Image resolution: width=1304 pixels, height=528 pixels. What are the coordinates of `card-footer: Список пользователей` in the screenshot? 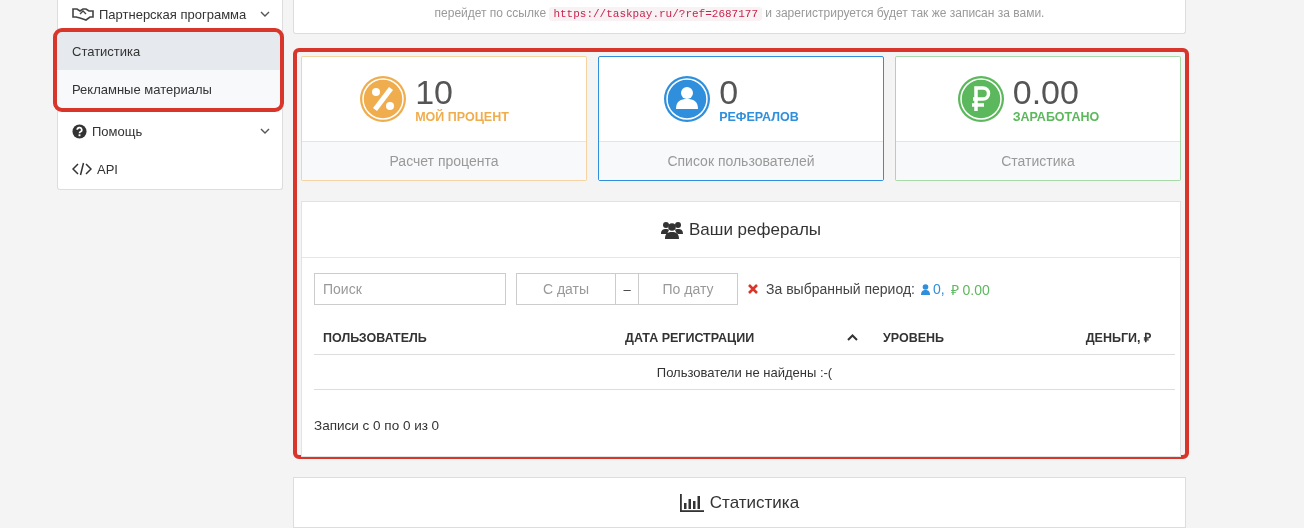 It's located at (741, 161).